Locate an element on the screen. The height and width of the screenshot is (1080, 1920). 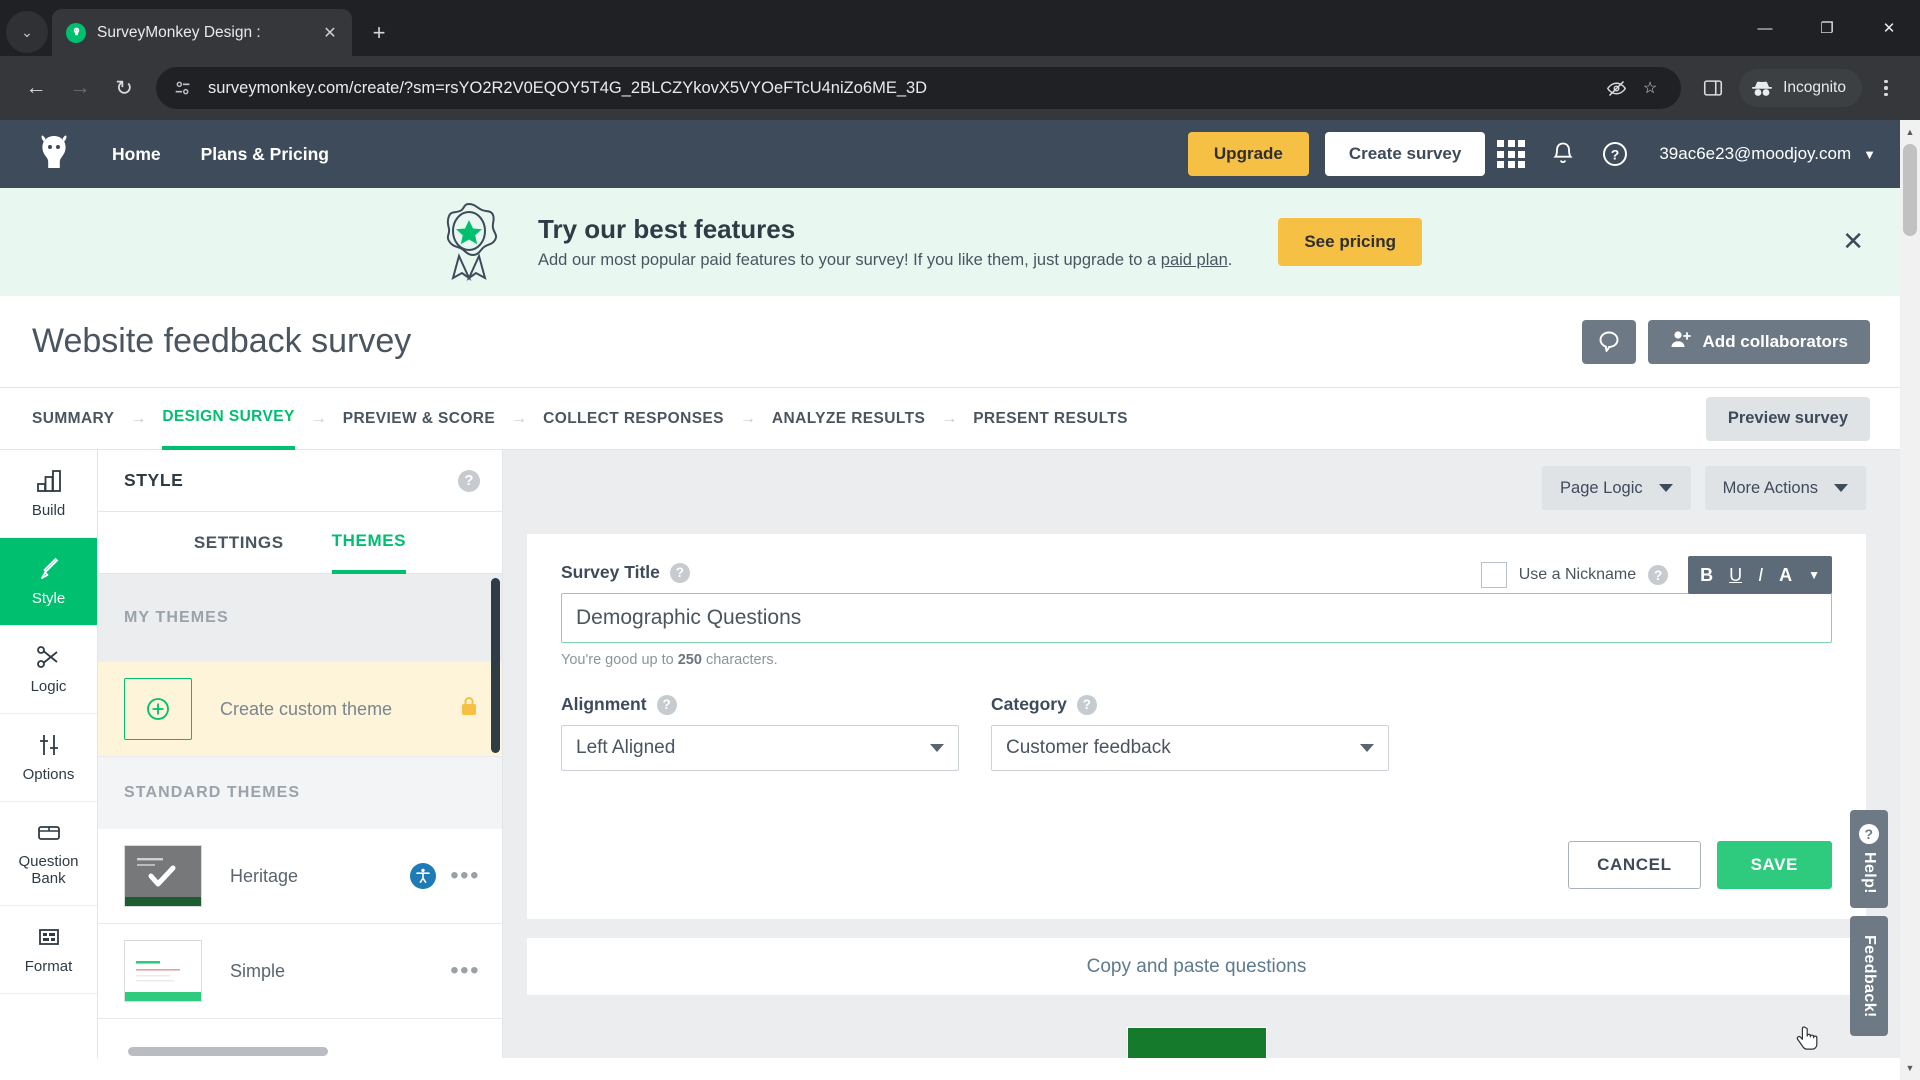
create-survey-button: Create survey is located at coordinates (1405, 154).